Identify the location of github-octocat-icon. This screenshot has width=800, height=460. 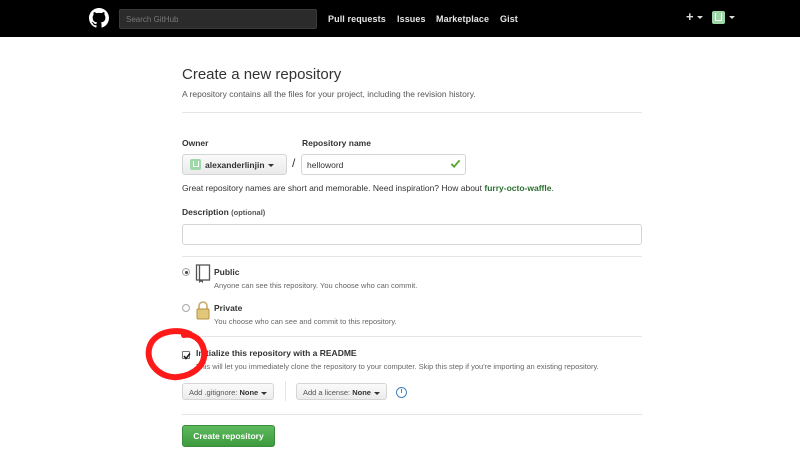
(99, 18).